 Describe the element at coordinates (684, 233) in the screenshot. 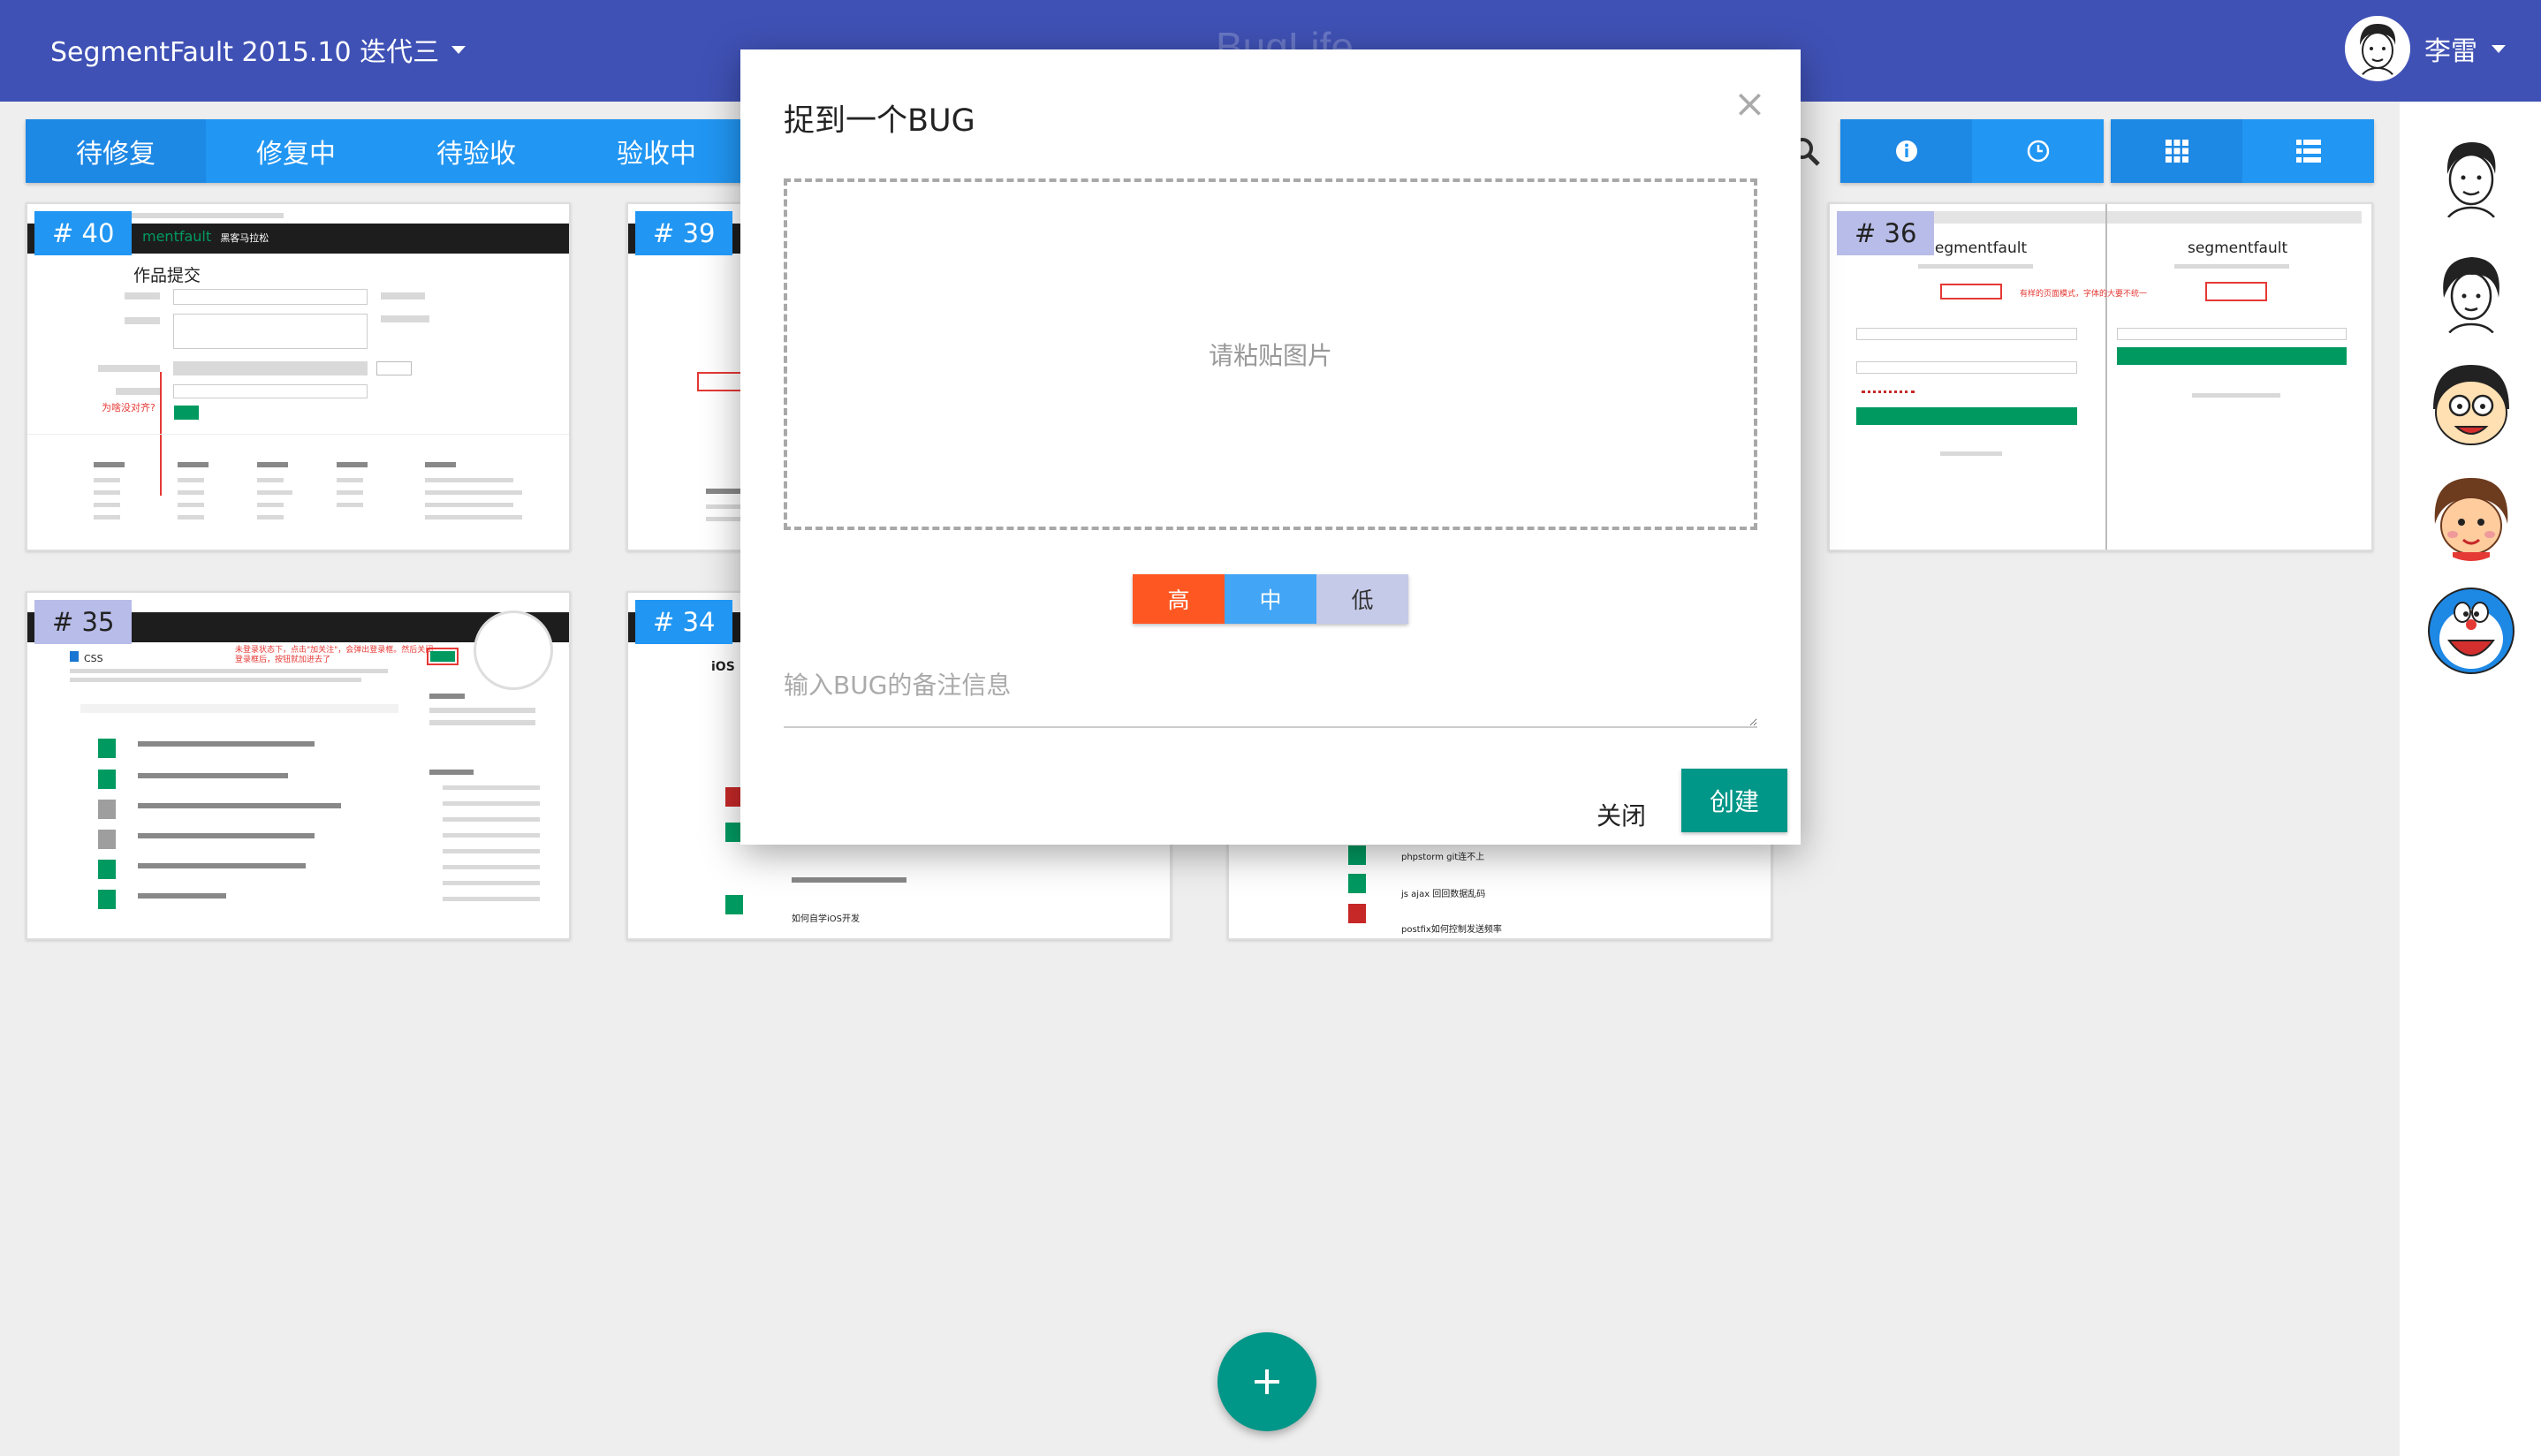

I see `bug-id-badge: # 39` at that location.